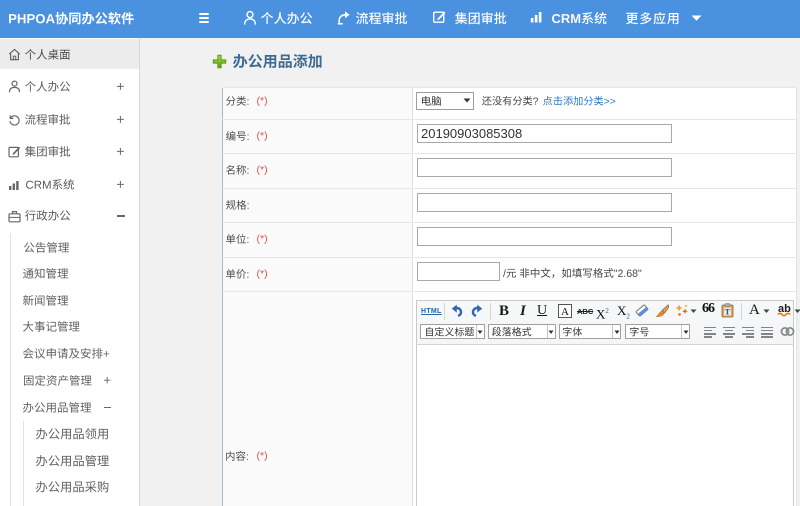 This screenshot has height=506, width=800. What do you see at coordinates (728, 312) in the screenshot?
I see `svg-text: T` at bounding box center [728, 312].